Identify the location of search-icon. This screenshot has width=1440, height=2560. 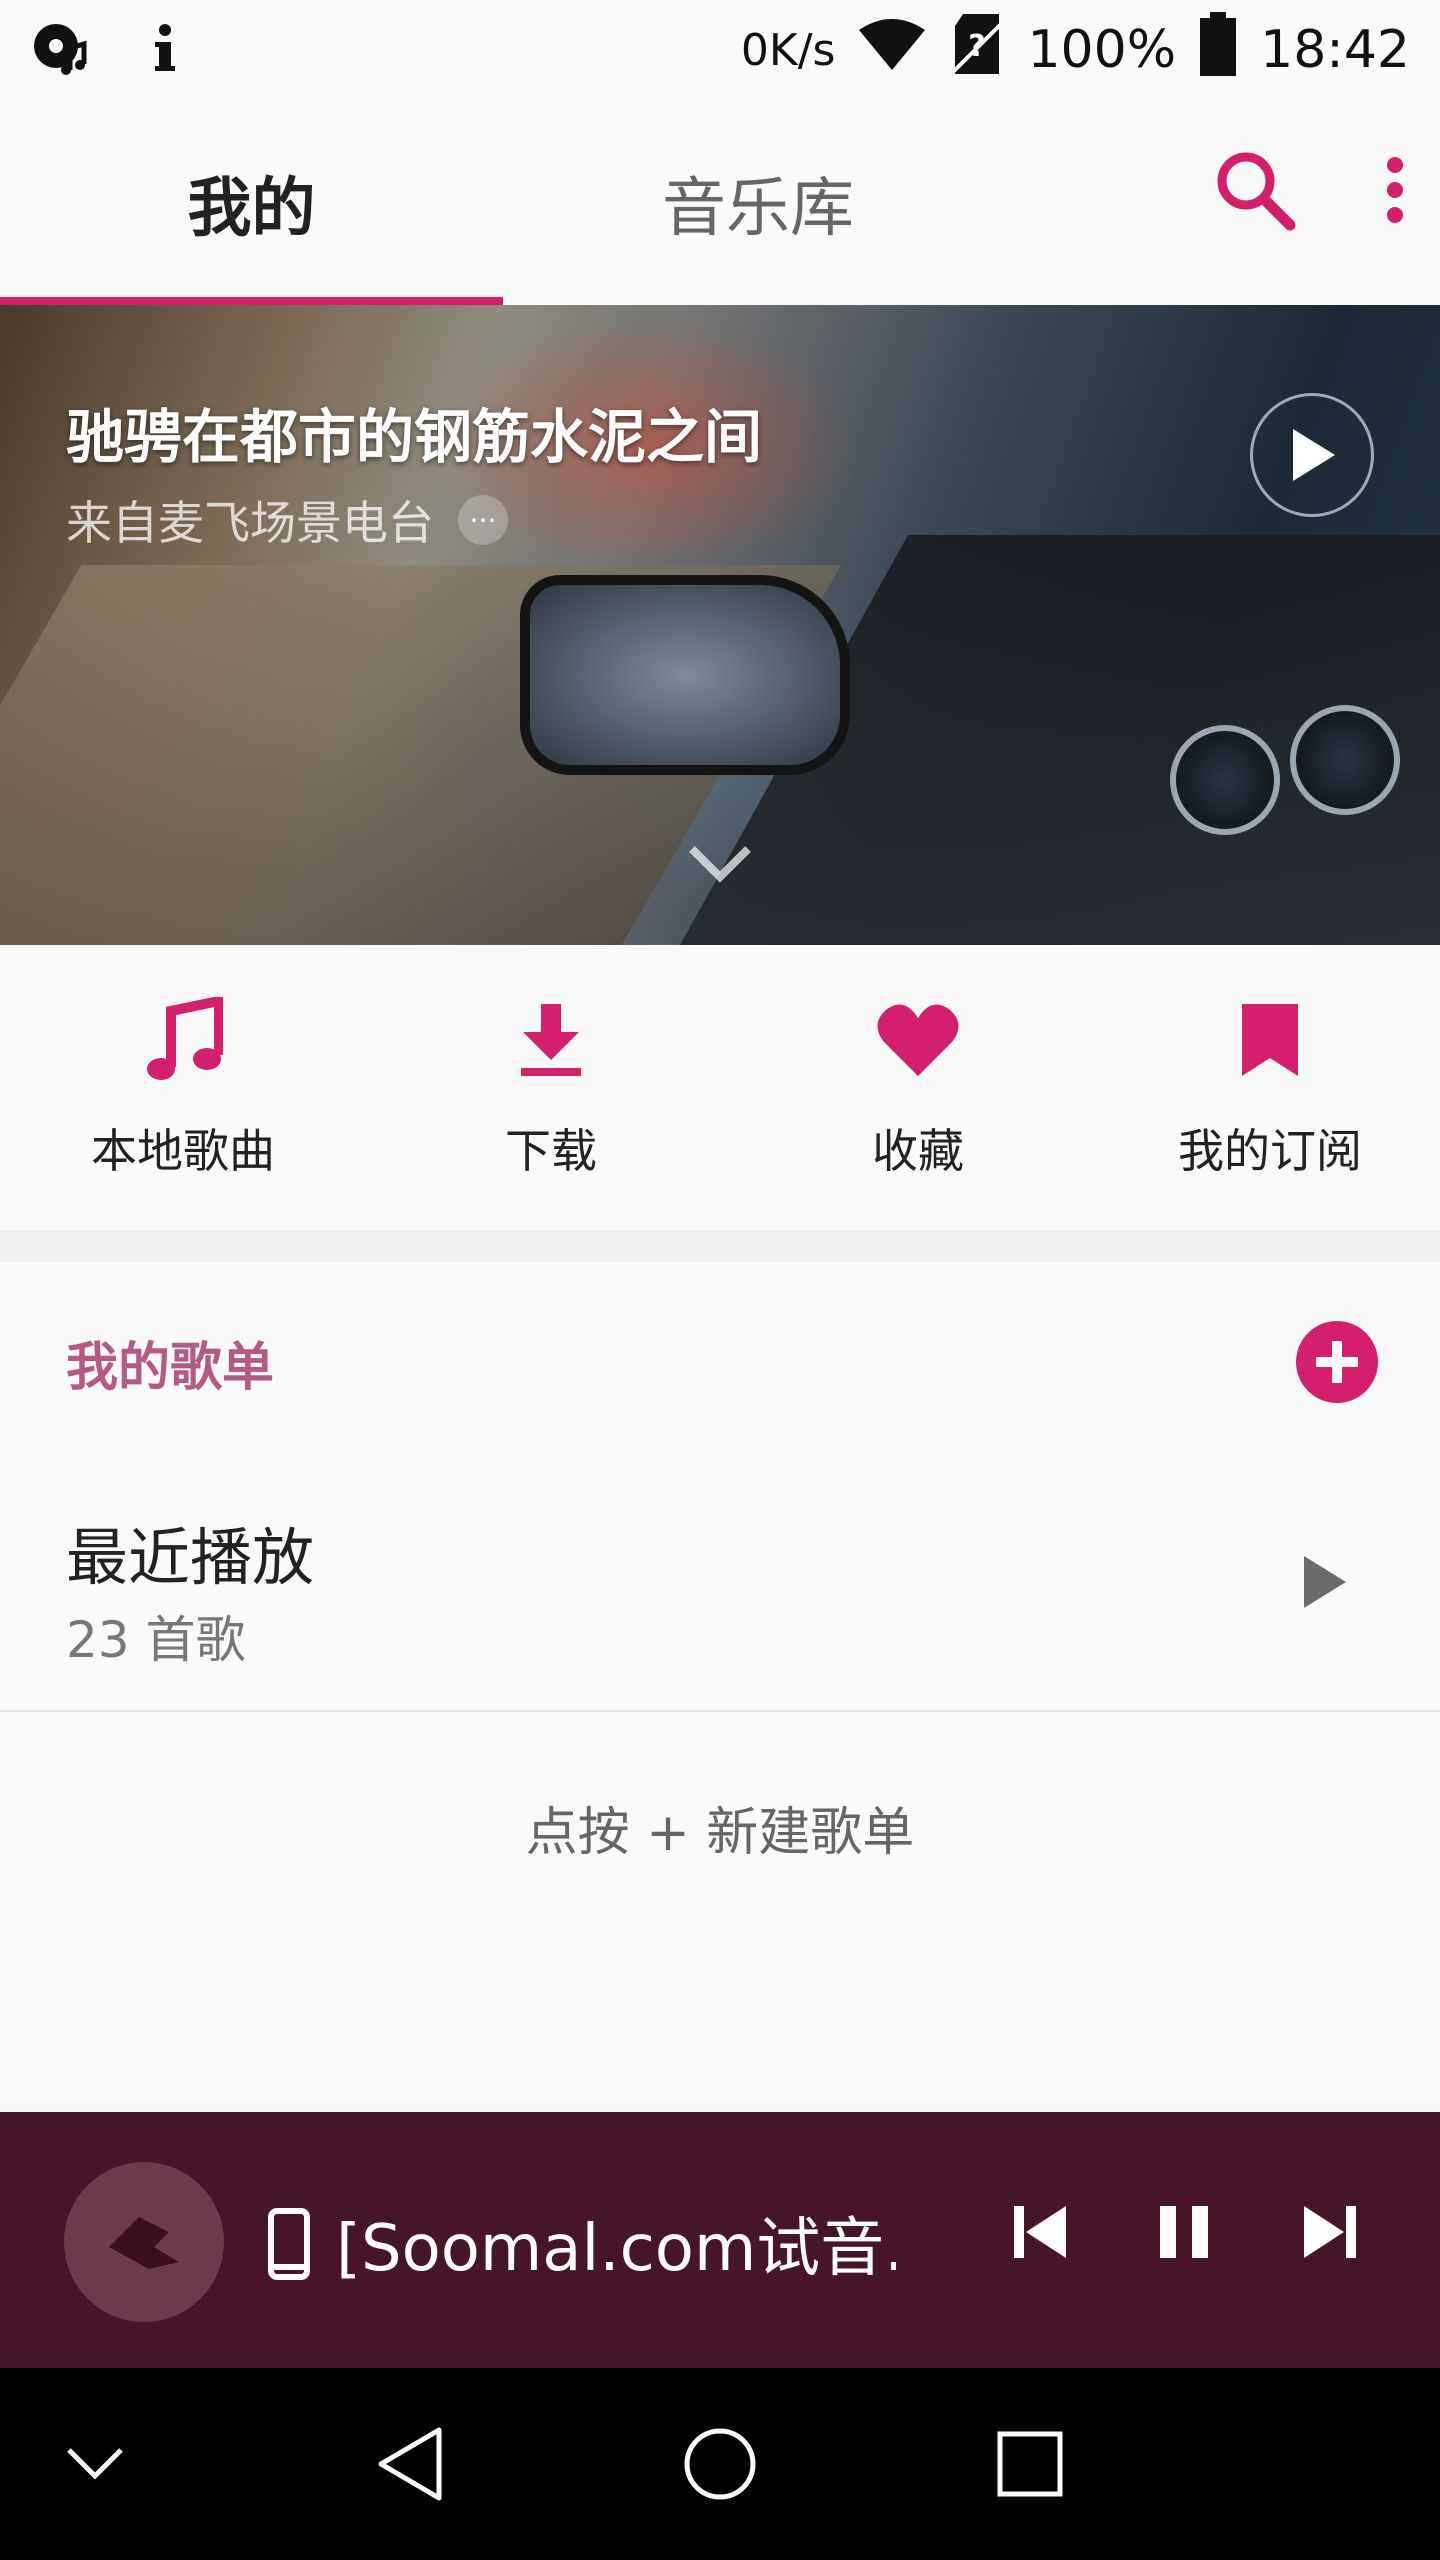
(1255, 192).